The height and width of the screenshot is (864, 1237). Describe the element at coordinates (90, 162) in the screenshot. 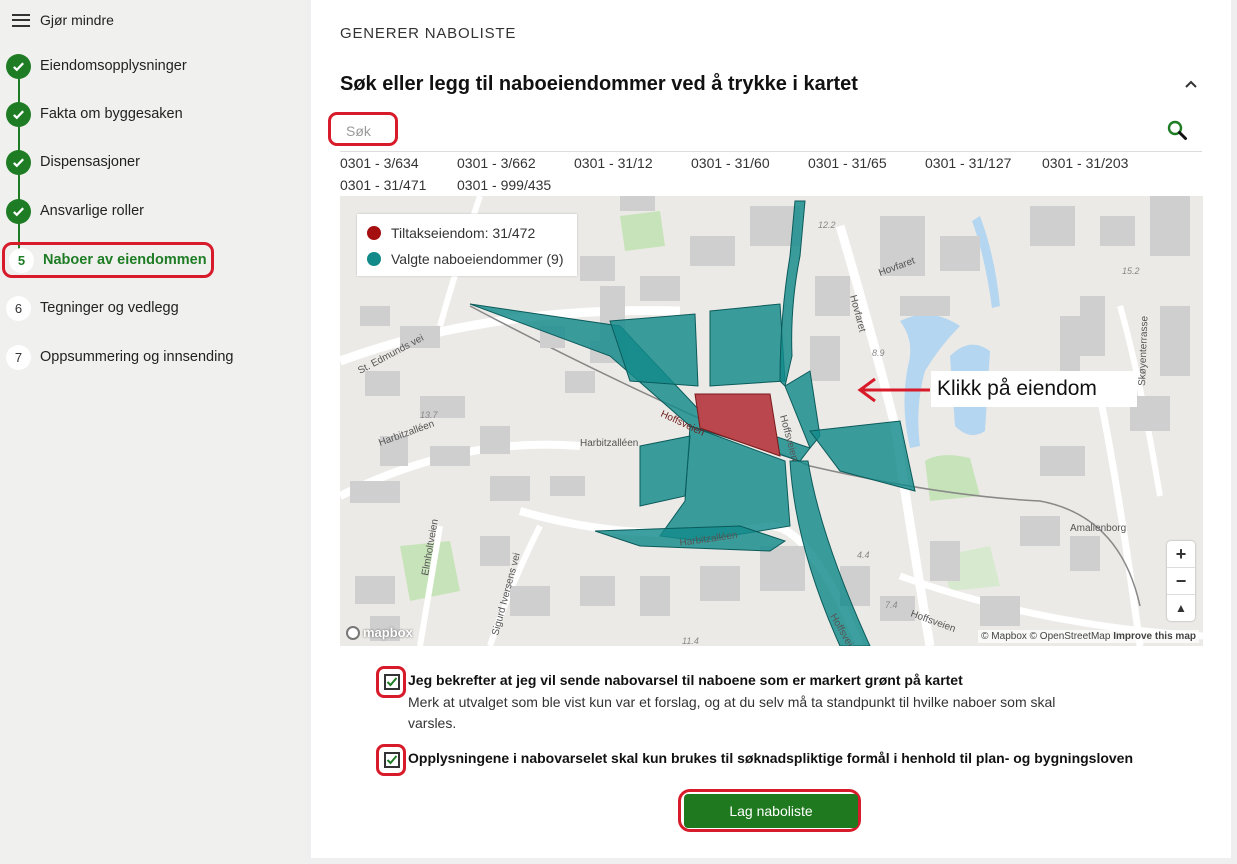

I see `step-label: Dispensasjoner` at that location.